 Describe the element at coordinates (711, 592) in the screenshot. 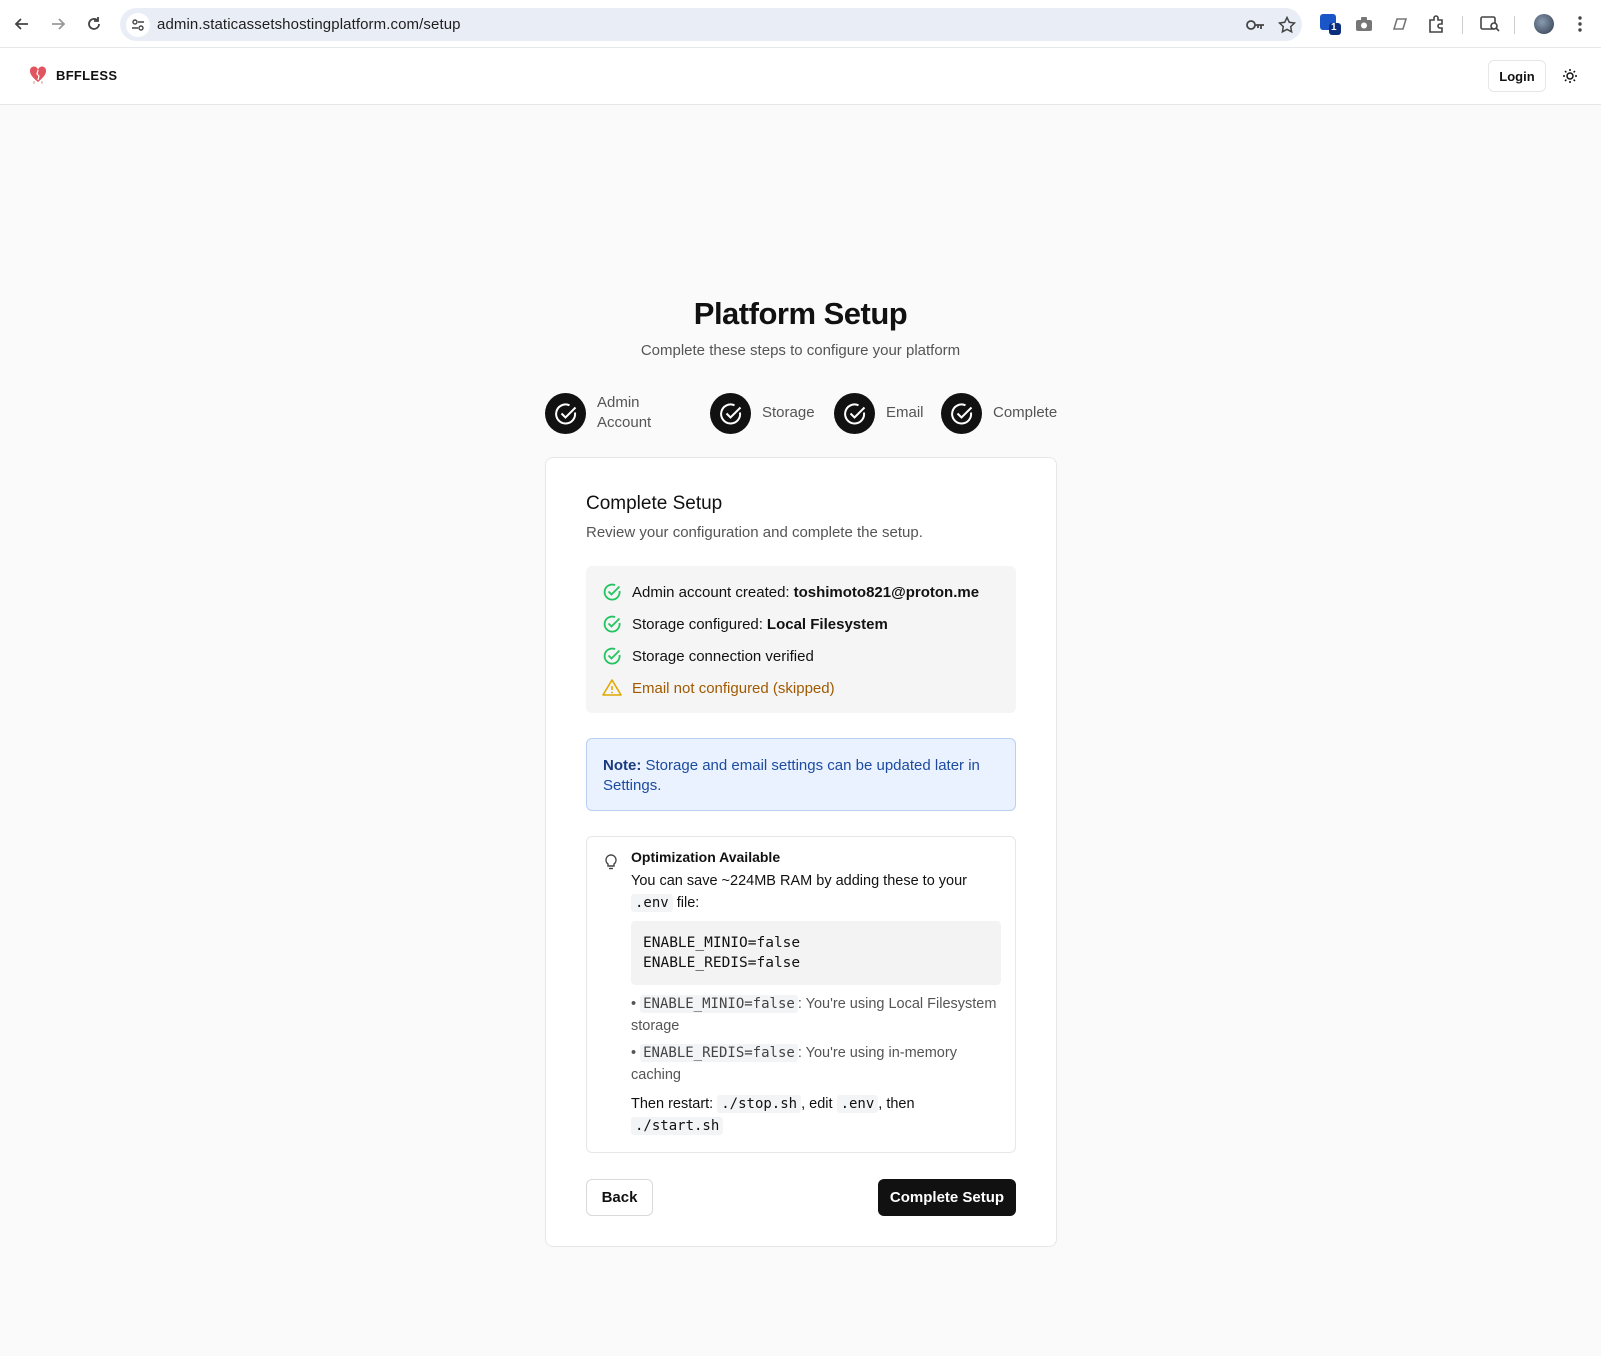

I see `summary-admin-text: Admin account created:` at that location.